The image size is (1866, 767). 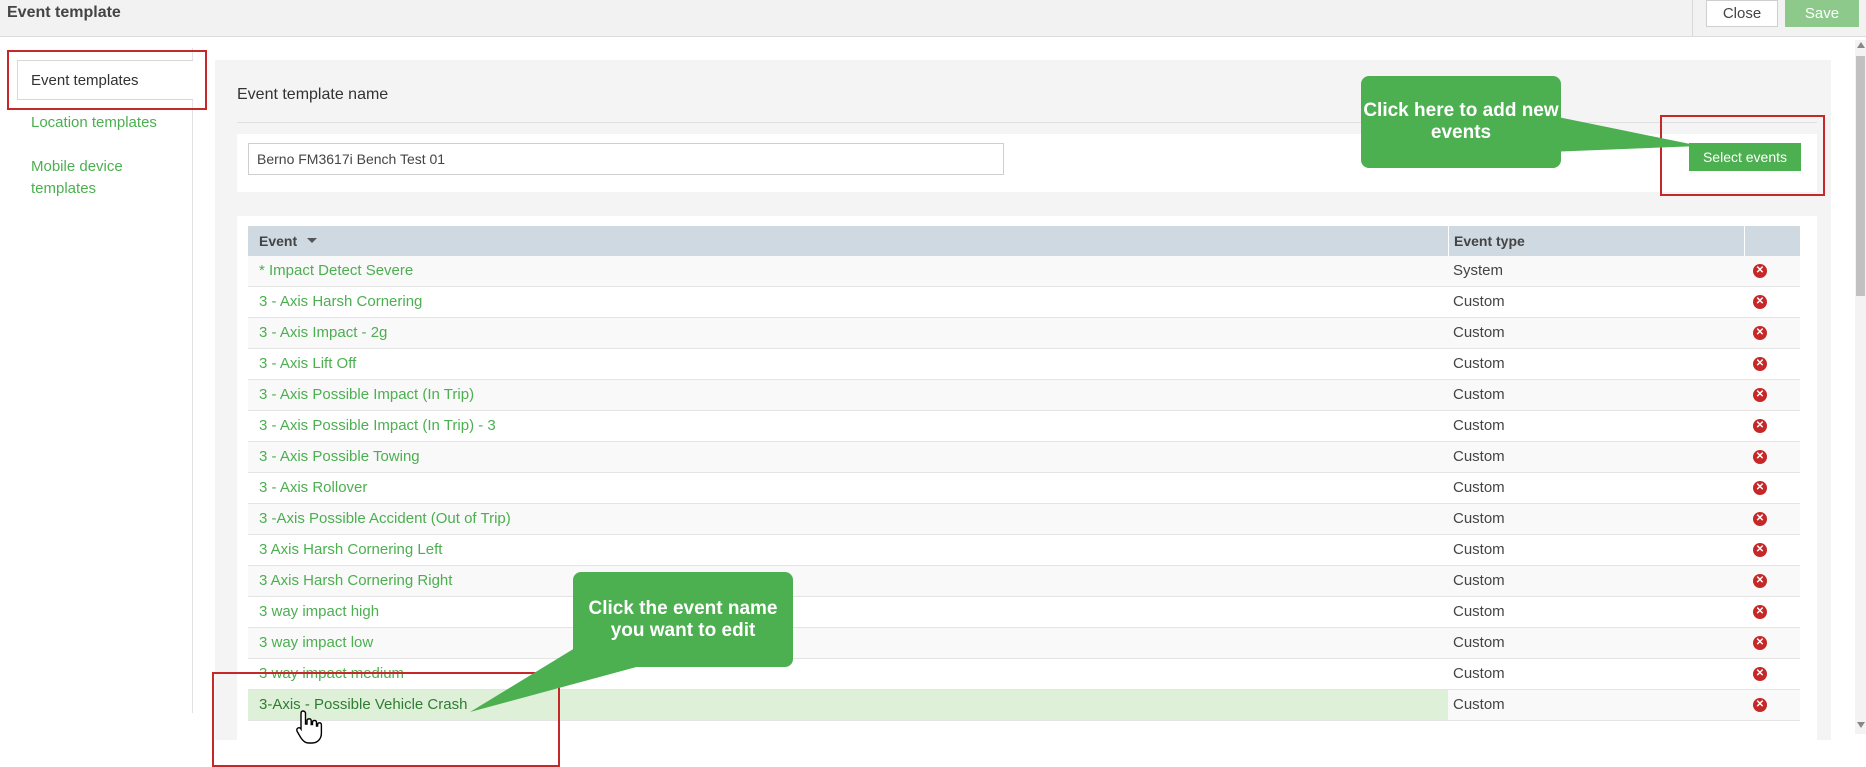 I want to click on hand-cursor-icon, so click(x=309, y=727).